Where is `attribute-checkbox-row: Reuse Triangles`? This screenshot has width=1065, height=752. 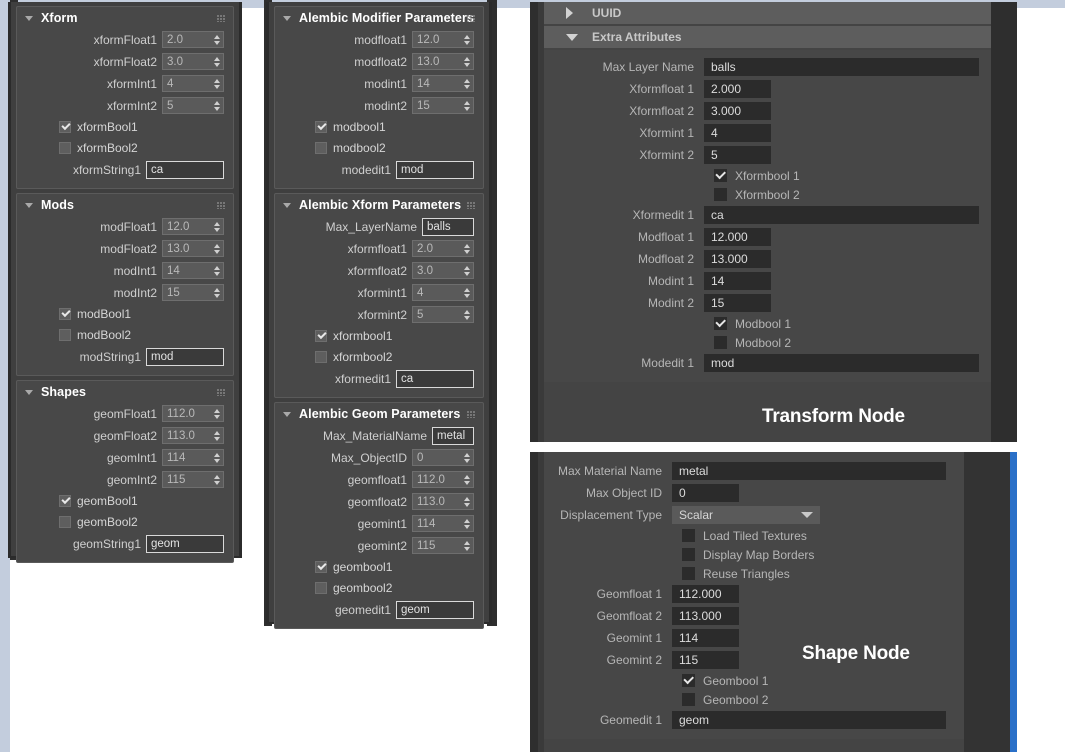 attribute-checkbox-row: Reuse Triangles is located at coordinates (754, 573).